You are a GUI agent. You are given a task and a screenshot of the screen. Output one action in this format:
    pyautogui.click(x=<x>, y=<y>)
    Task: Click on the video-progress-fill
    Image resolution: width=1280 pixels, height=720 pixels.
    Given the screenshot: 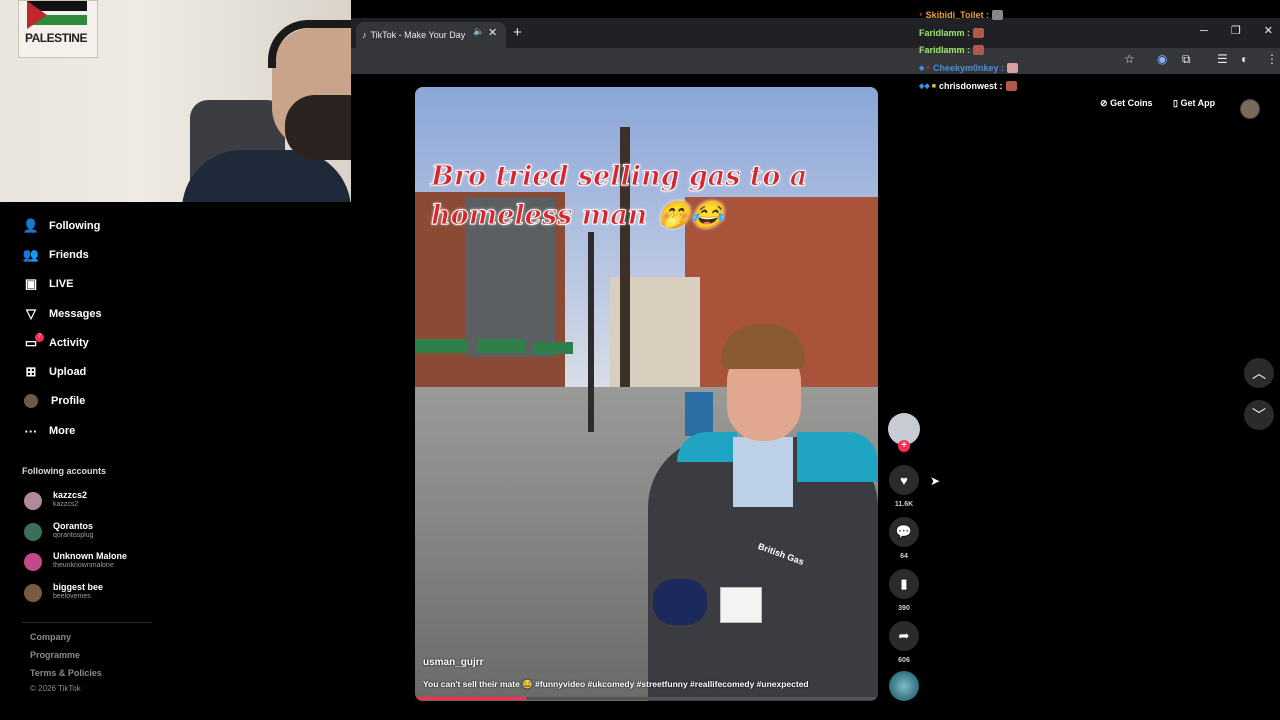 What is the action you would take?
    pyautogui.click(x=471, y=698)
    